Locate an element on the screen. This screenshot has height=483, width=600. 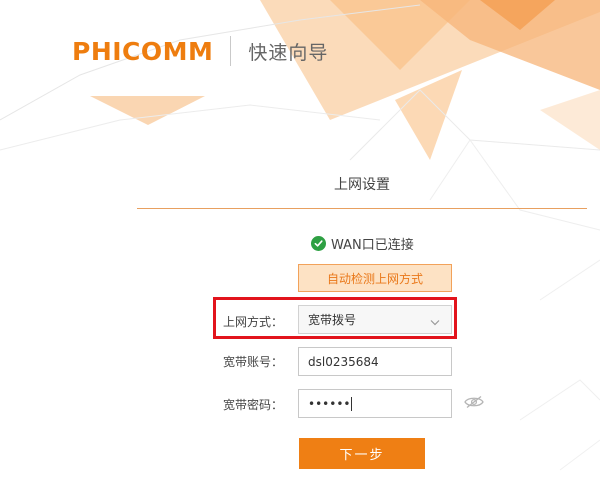
auto-detect-button: 自动检测上网方式 is located at coordinates (375, 278).